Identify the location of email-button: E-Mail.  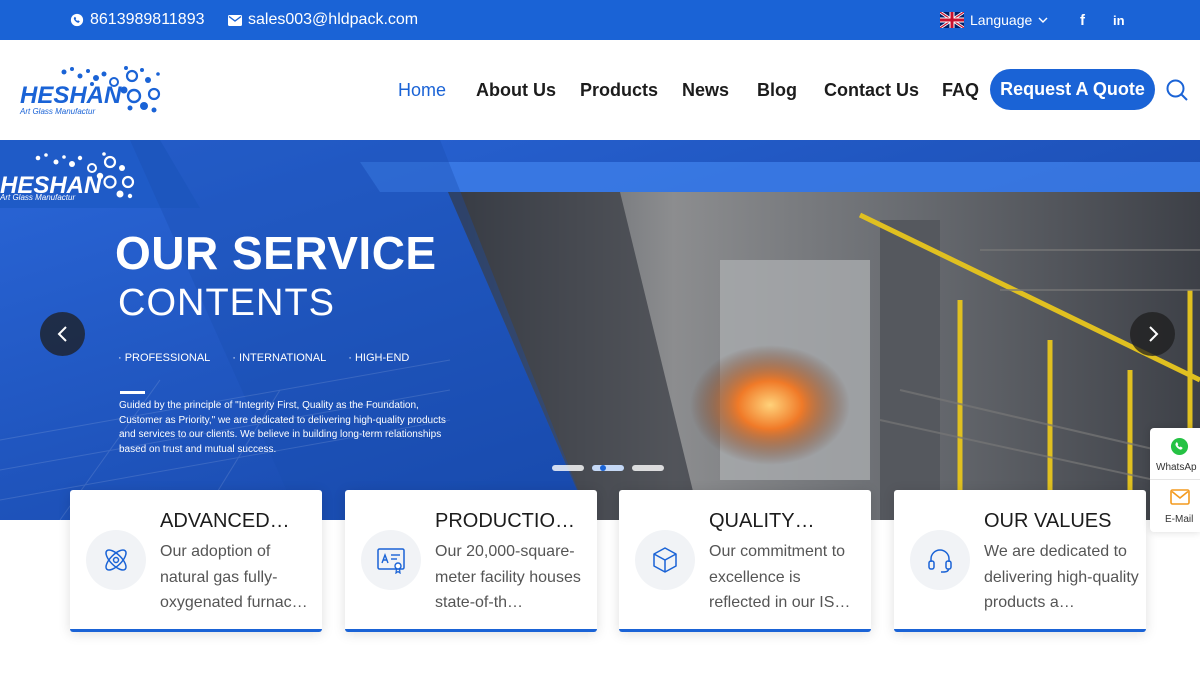
(1175, 506).